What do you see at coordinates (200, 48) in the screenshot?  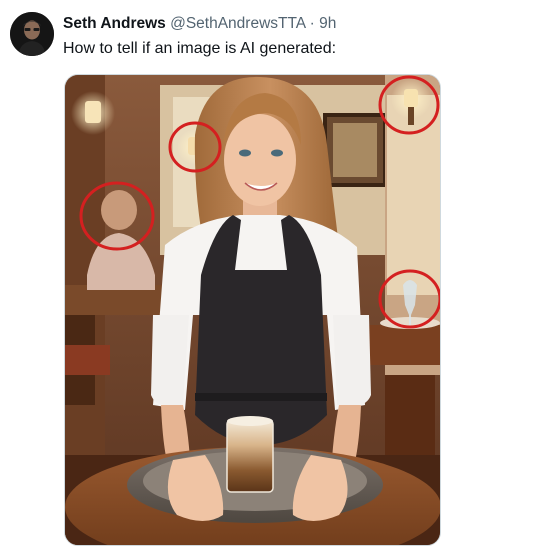 I see `tweet-text: How to tell if an image is AI generated:` at bounding box center [200, 48].